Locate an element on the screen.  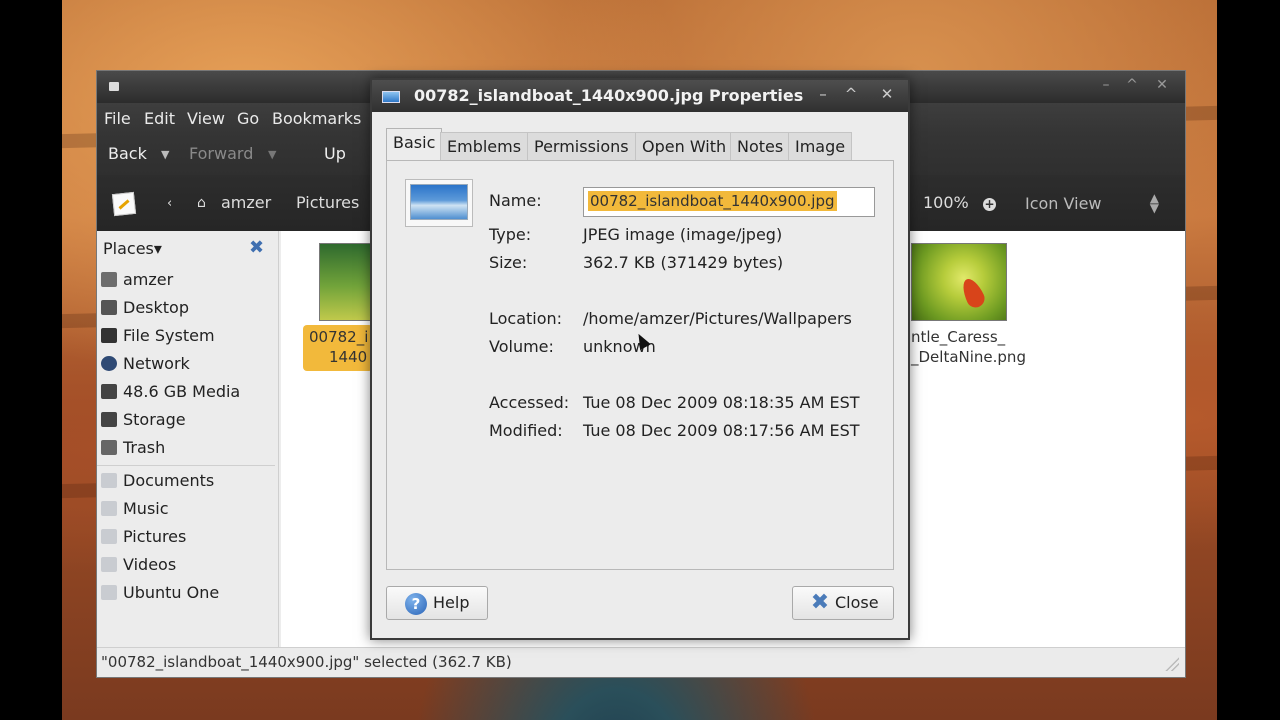
tab-open-with: Open With is located at coordinates (684, 146).